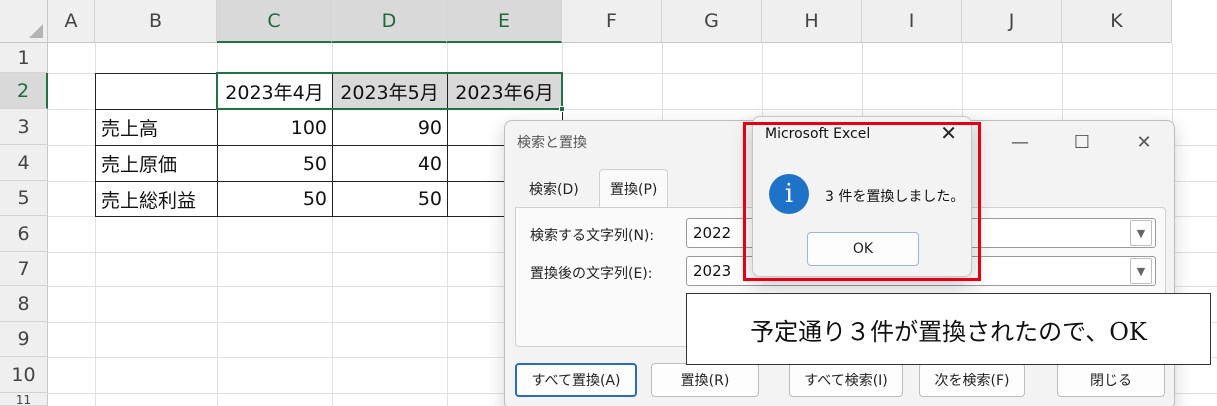 This screenshot has width=1217, height=406. I want to click on column-header-h: H, so click(812, 21).